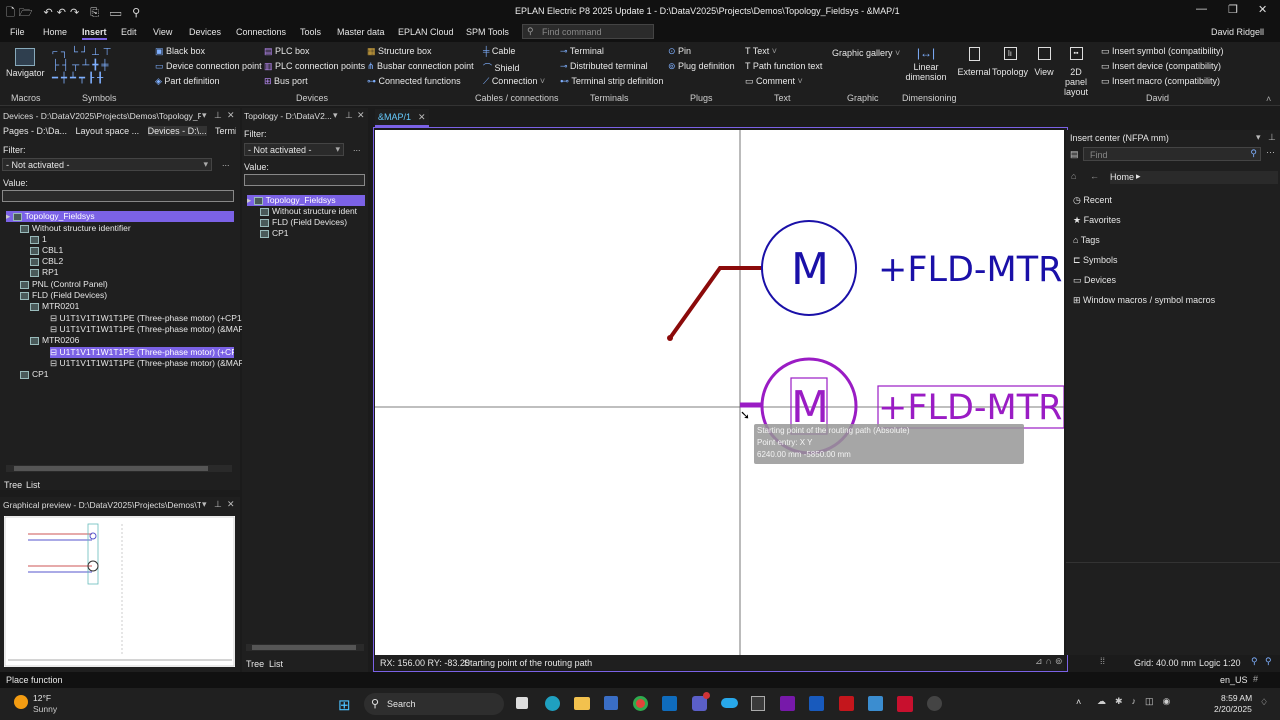  What do you see at coordinates (875, 703) in the screenshot?
I see `app-s-icon` at bounding box center [875, 703].